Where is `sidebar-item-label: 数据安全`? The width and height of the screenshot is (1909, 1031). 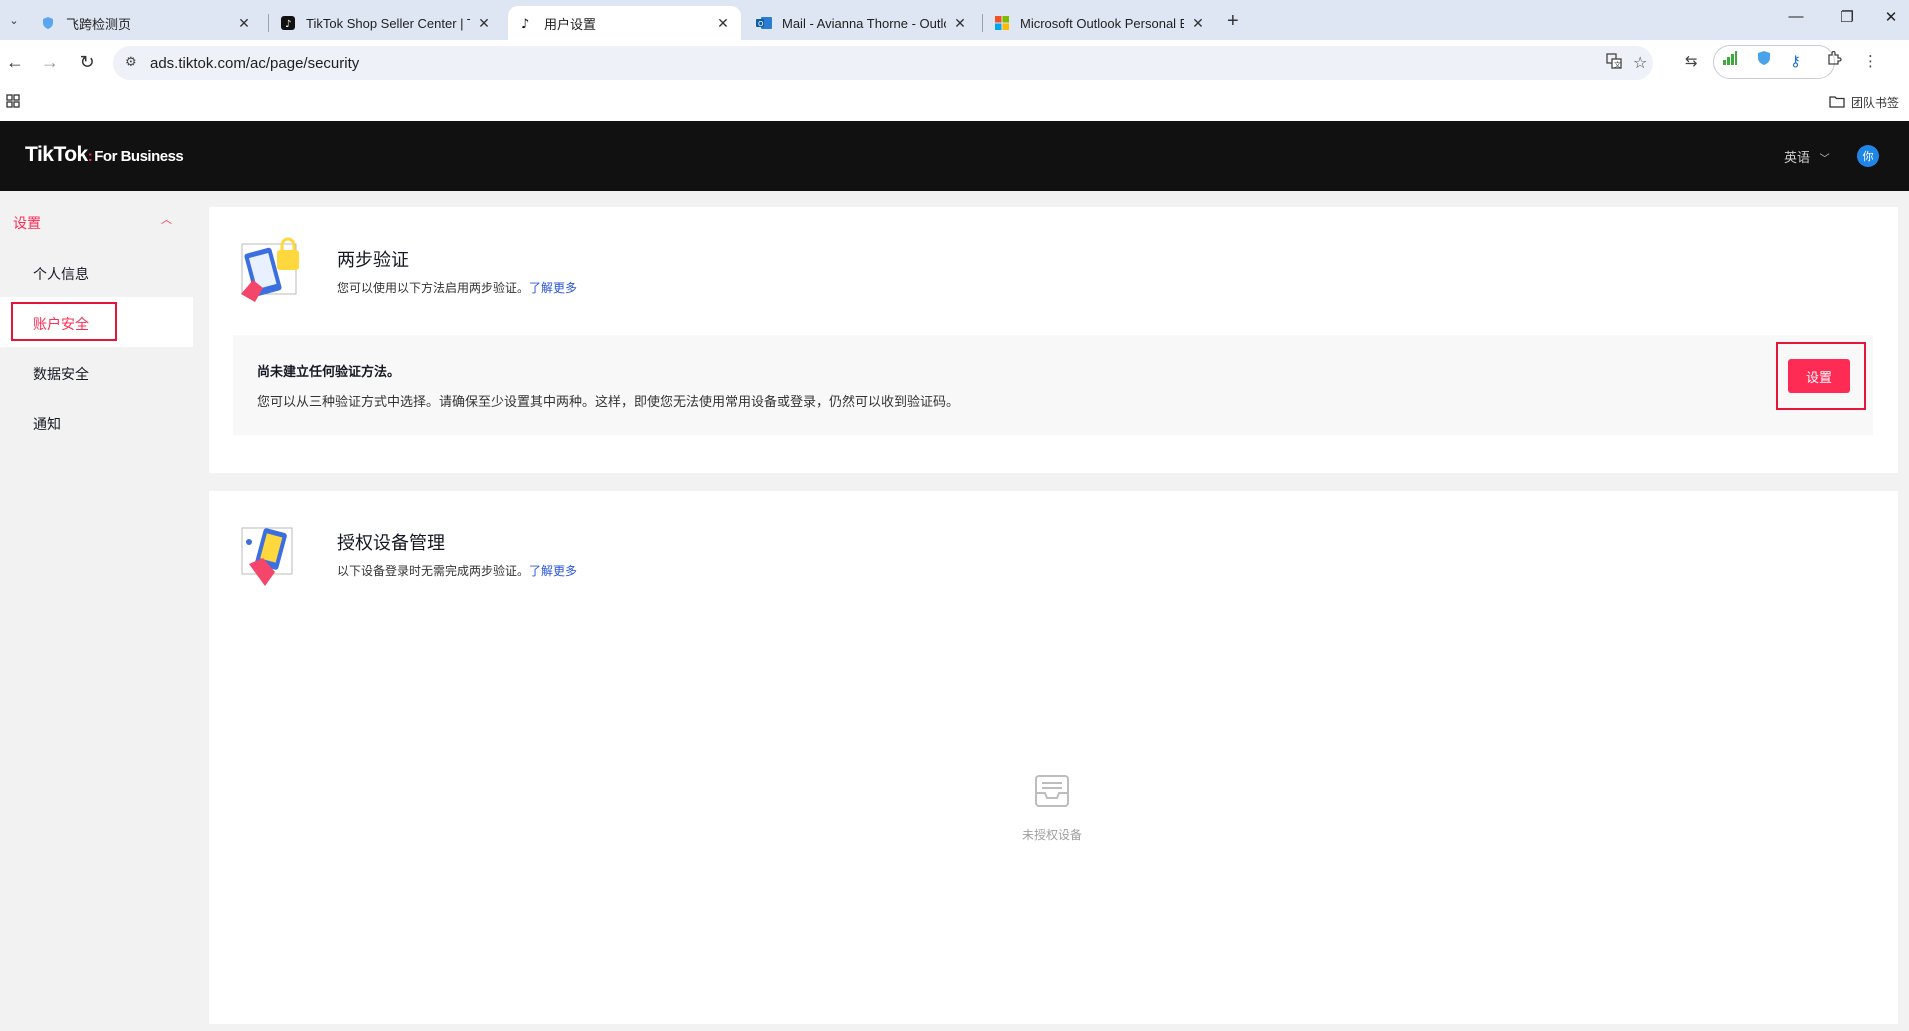 sidebar-item-label: 数据安全 is located at coordinates (61, 374).